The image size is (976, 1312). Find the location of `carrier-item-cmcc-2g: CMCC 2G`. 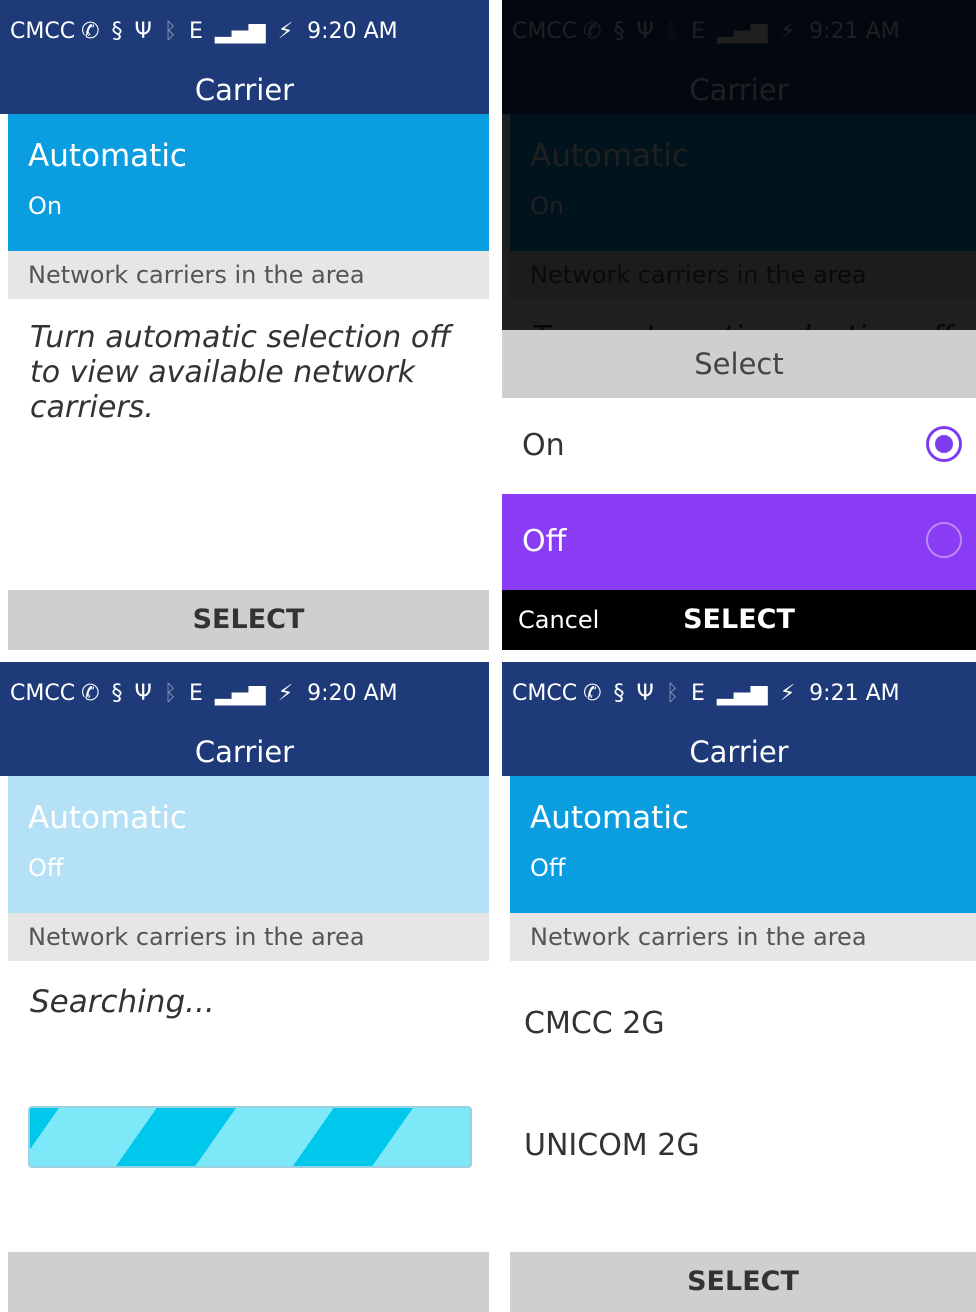

carrier-item-cmcc-2g: CMCC 2G is located at coordinates (594, 1023).